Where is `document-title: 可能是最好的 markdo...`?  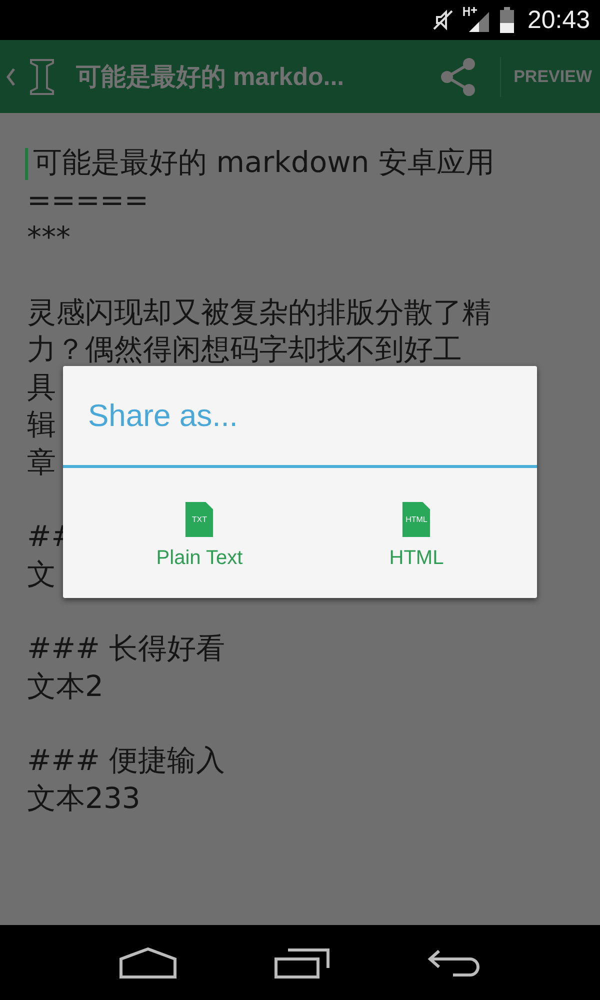
document-title: 可能是最好的 markdo... is located at coordinates (211, 77).